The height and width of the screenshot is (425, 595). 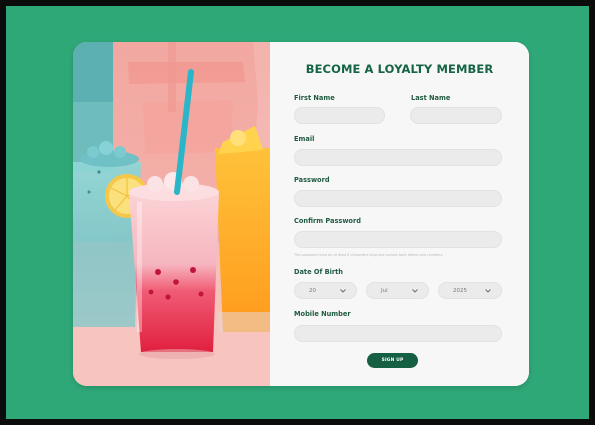 What do you see at coordinates (312, 180) in the screenshot?
I see `password-label: Password` at bounding box center [312, 180].